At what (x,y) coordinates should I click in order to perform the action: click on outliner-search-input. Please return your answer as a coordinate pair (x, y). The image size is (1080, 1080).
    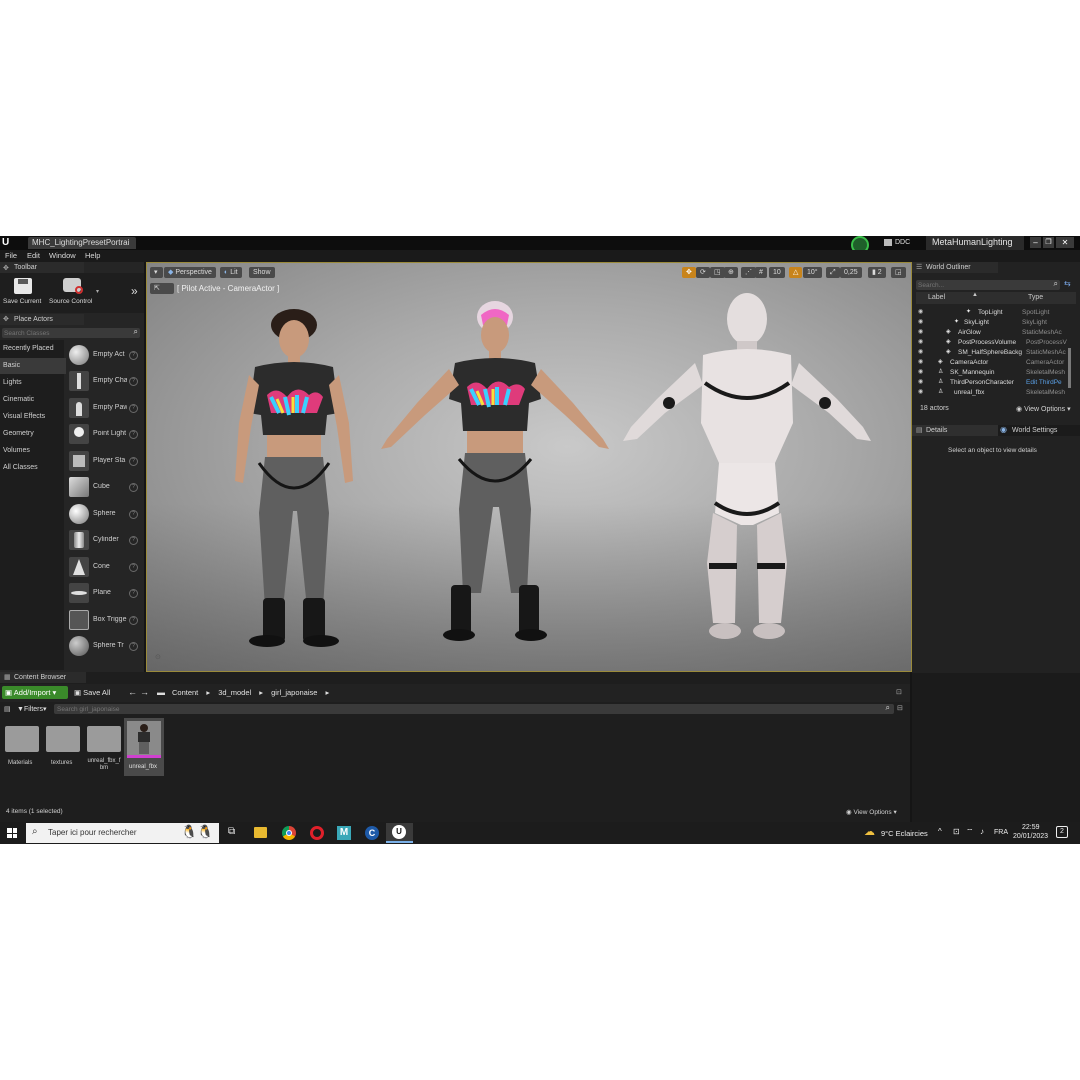
    Looking at the image, I should click on (982, 285).